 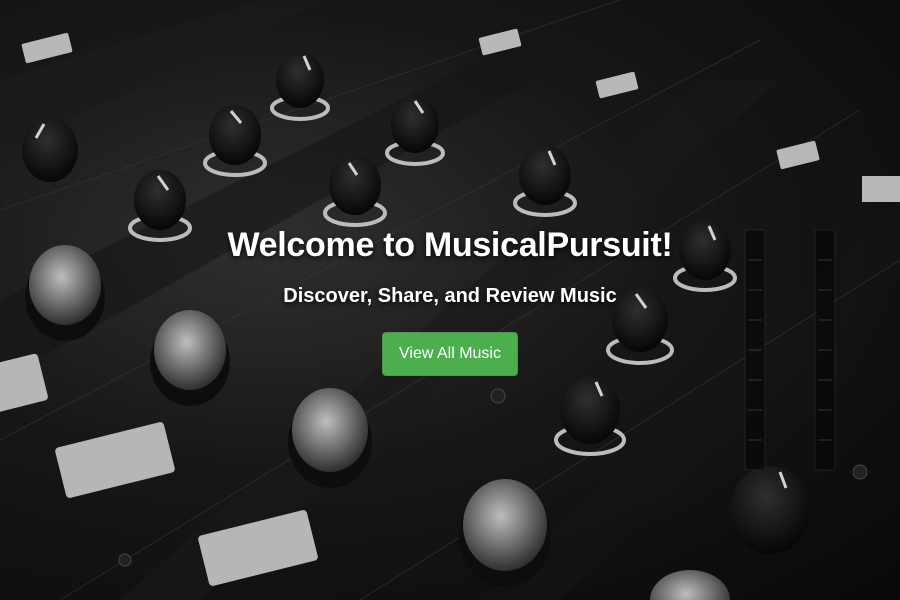 What do you see at coordinates (450, 354) in the screenshot?
I see `view-all-music-button: View All Music` at bounding box center [450, 354].